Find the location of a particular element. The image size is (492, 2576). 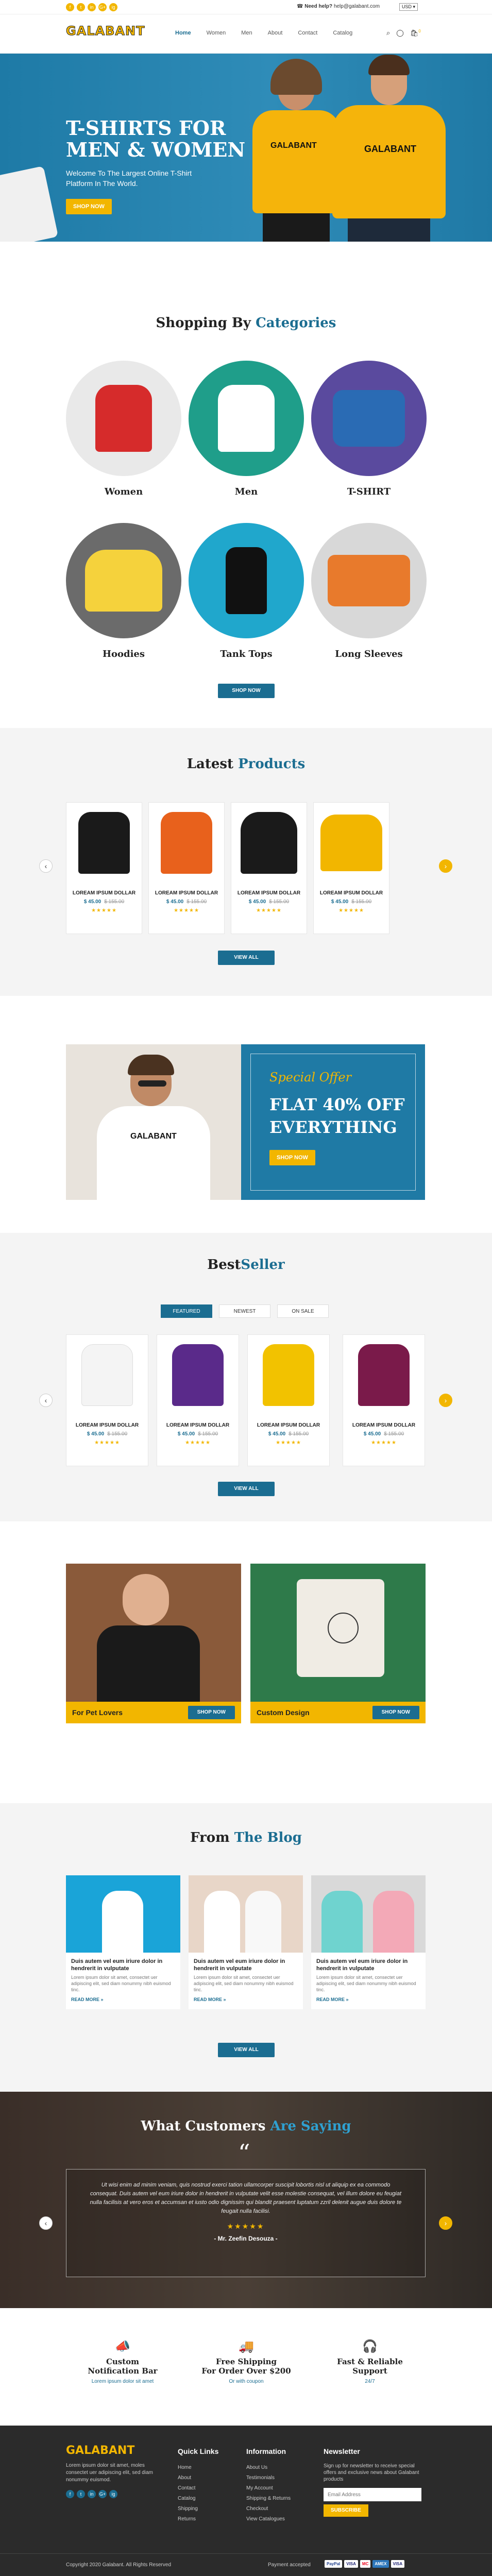

footer-logo: GALABANT is located at coordinates (110, 2450).